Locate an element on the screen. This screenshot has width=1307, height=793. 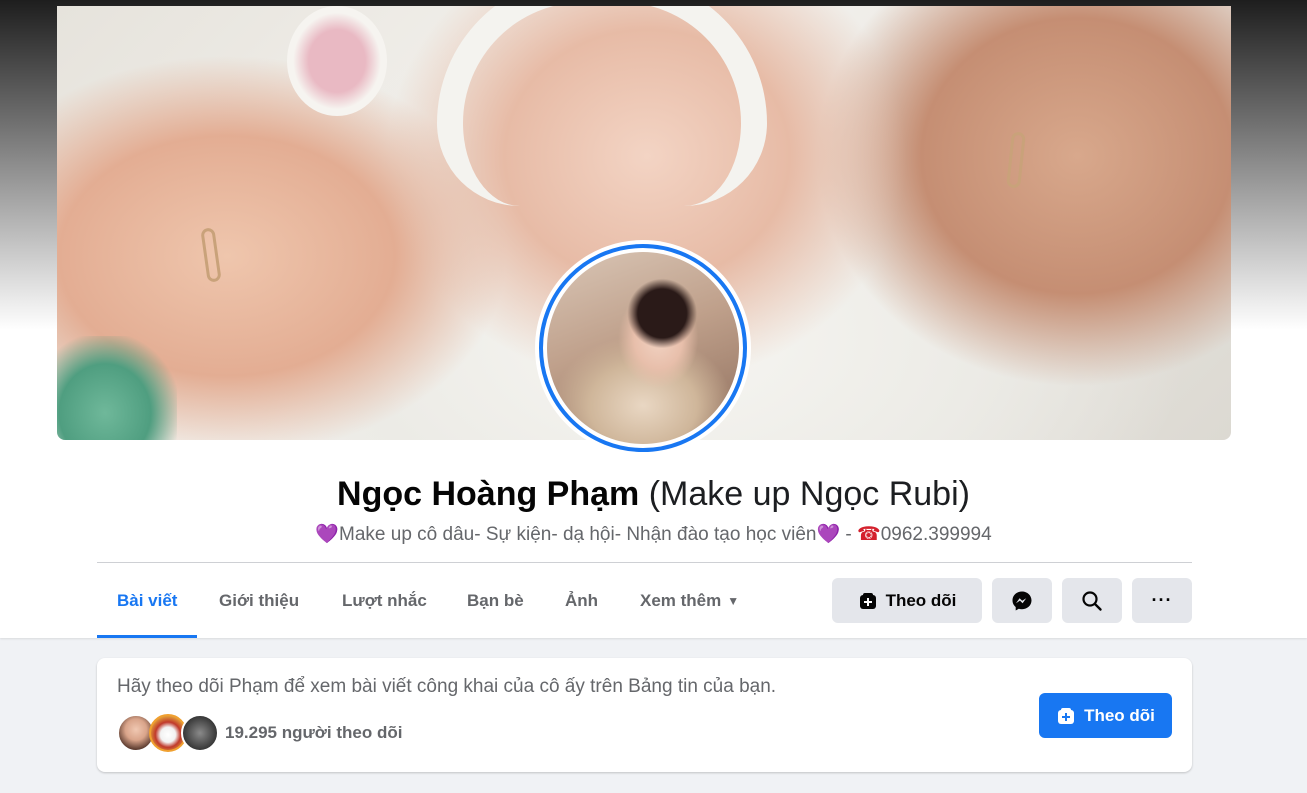
tab-friends: Bạn bè is located at coordinates (495, 600).